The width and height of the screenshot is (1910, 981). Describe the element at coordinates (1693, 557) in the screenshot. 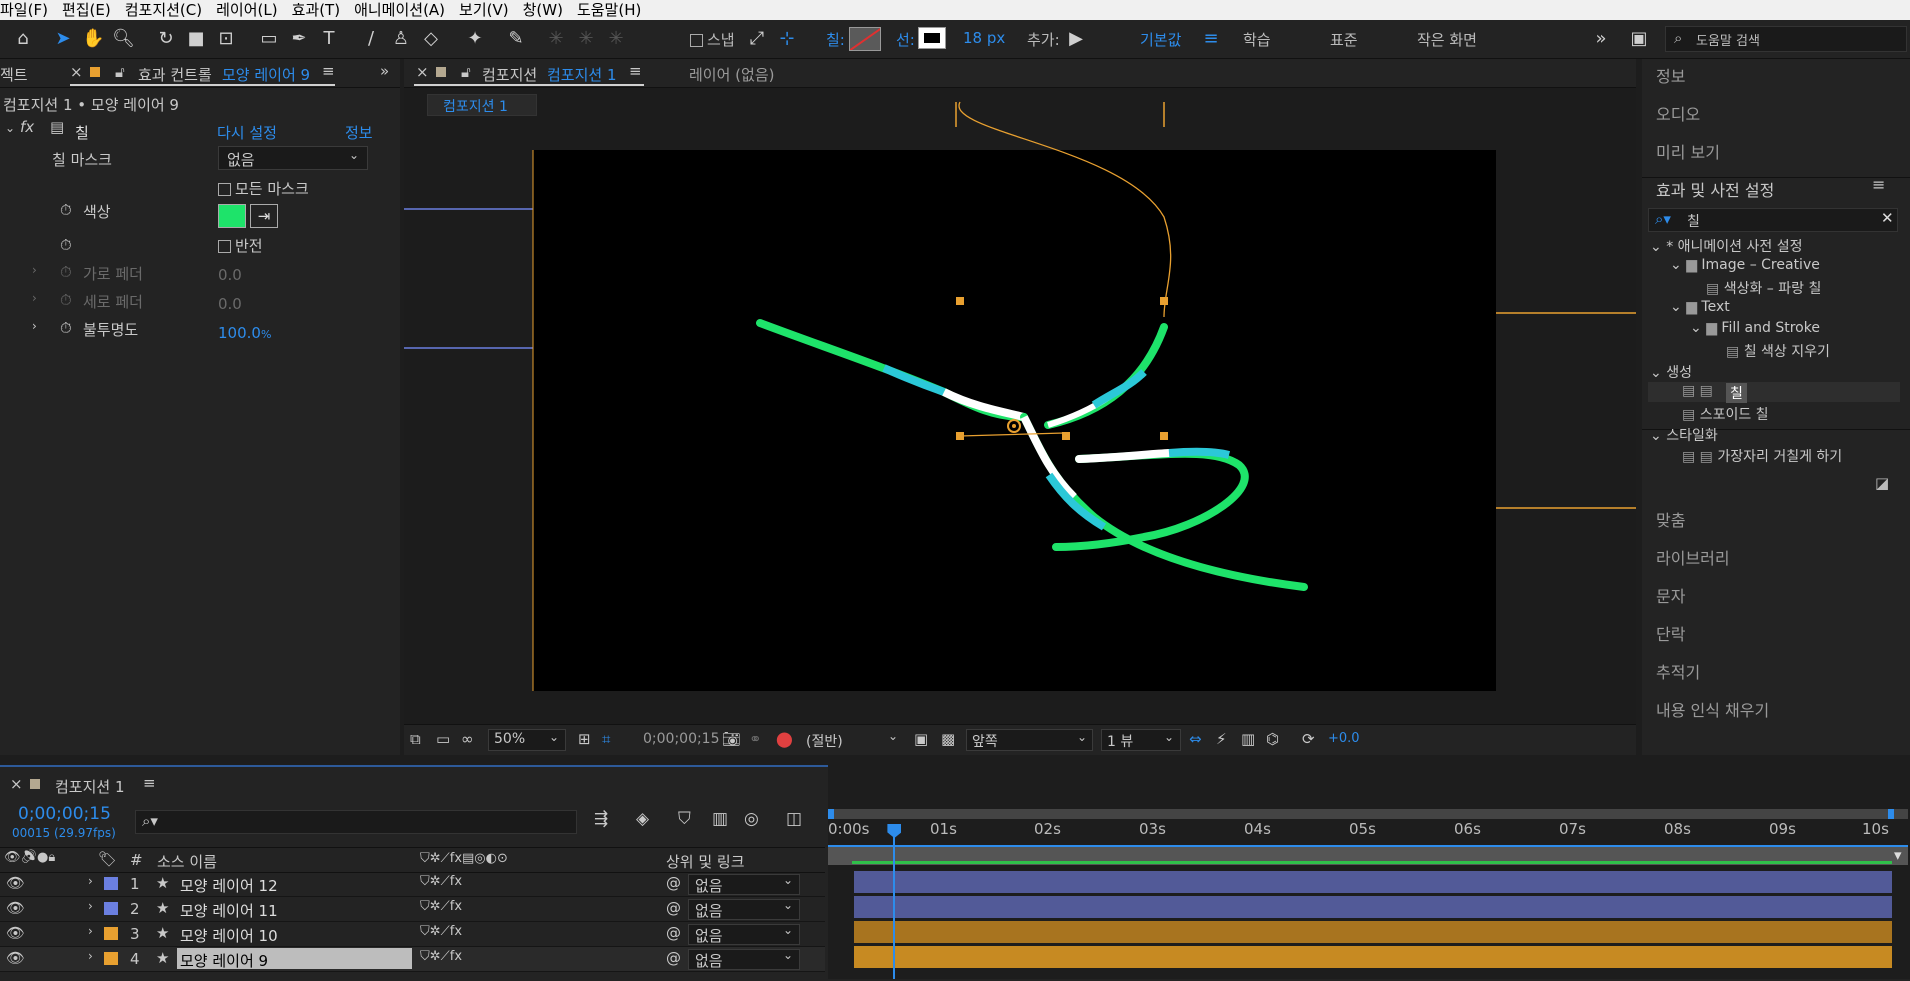

I see `libraries-panel-tab: 라이브러리` at that location.